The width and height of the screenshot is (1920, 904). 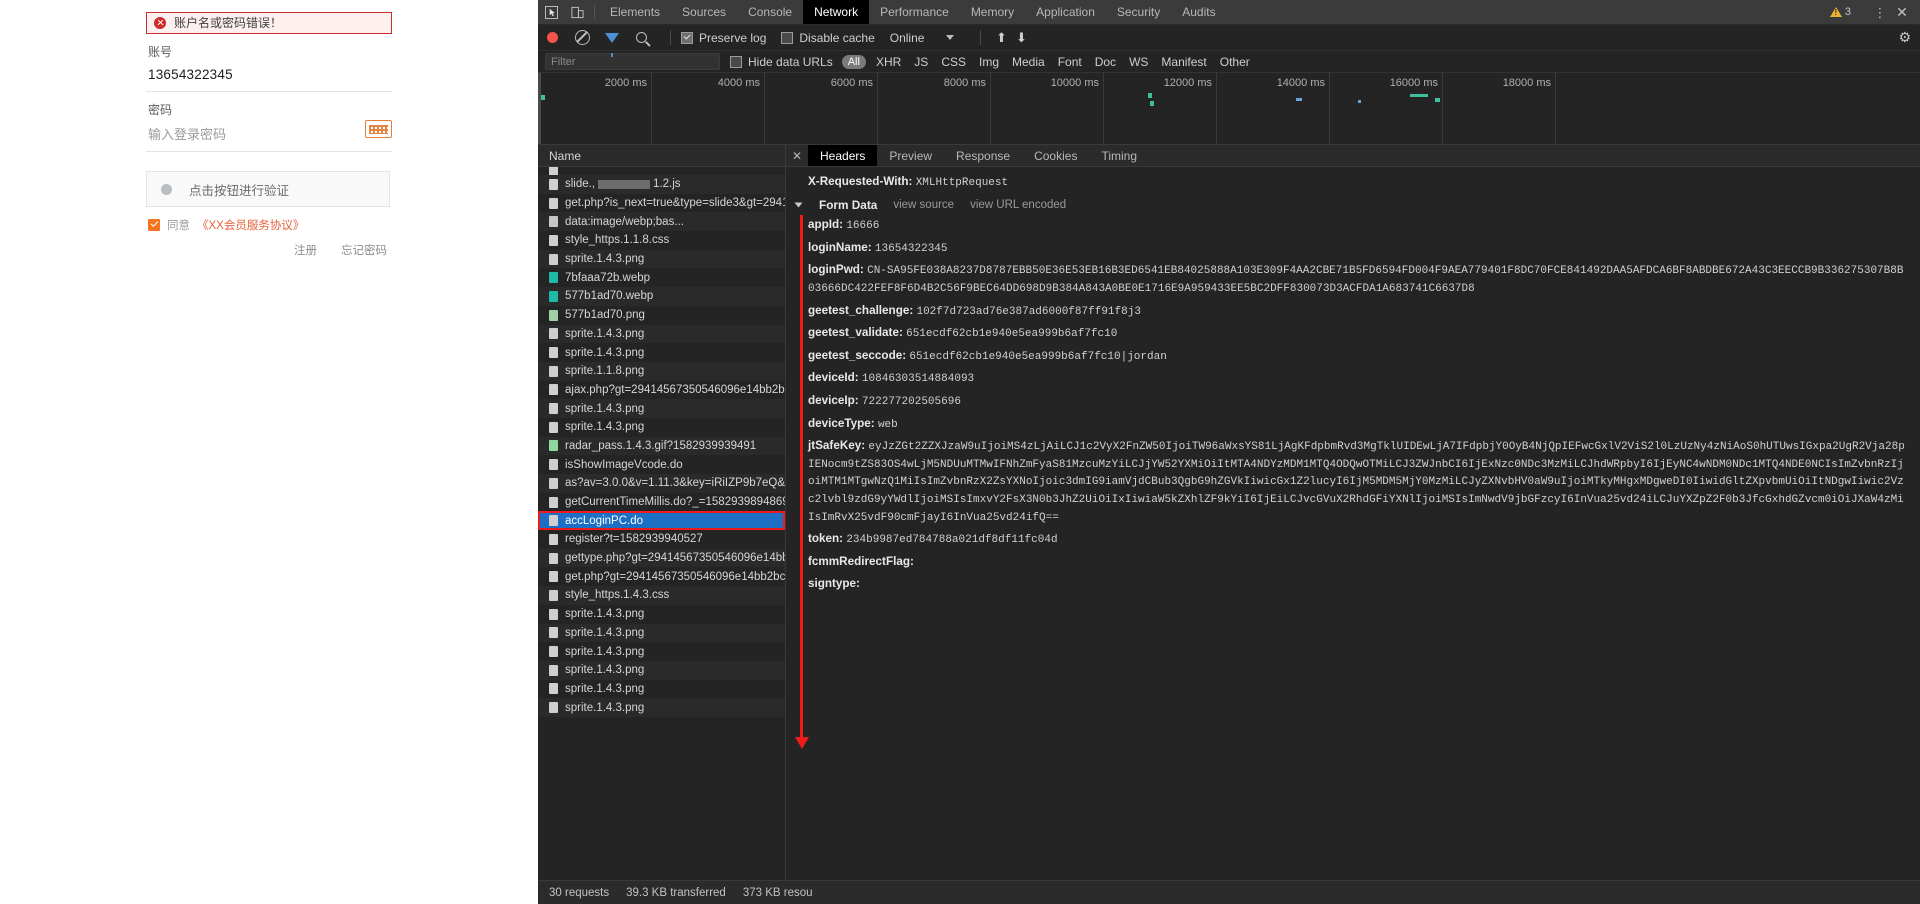 I want to click on filter-type-ws: WS, so click(x=1138, y=62).